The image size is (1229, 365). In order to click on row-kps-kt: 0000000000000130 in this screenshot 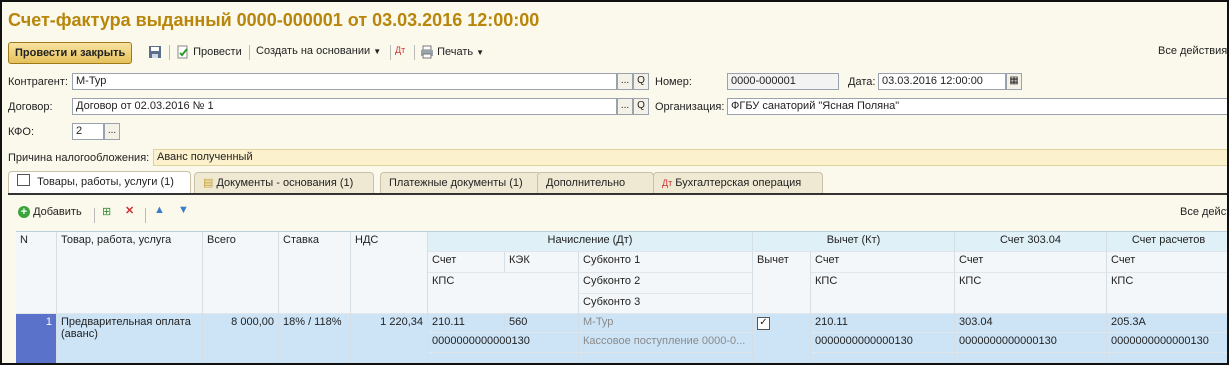, I will do `click(883, 343)`.